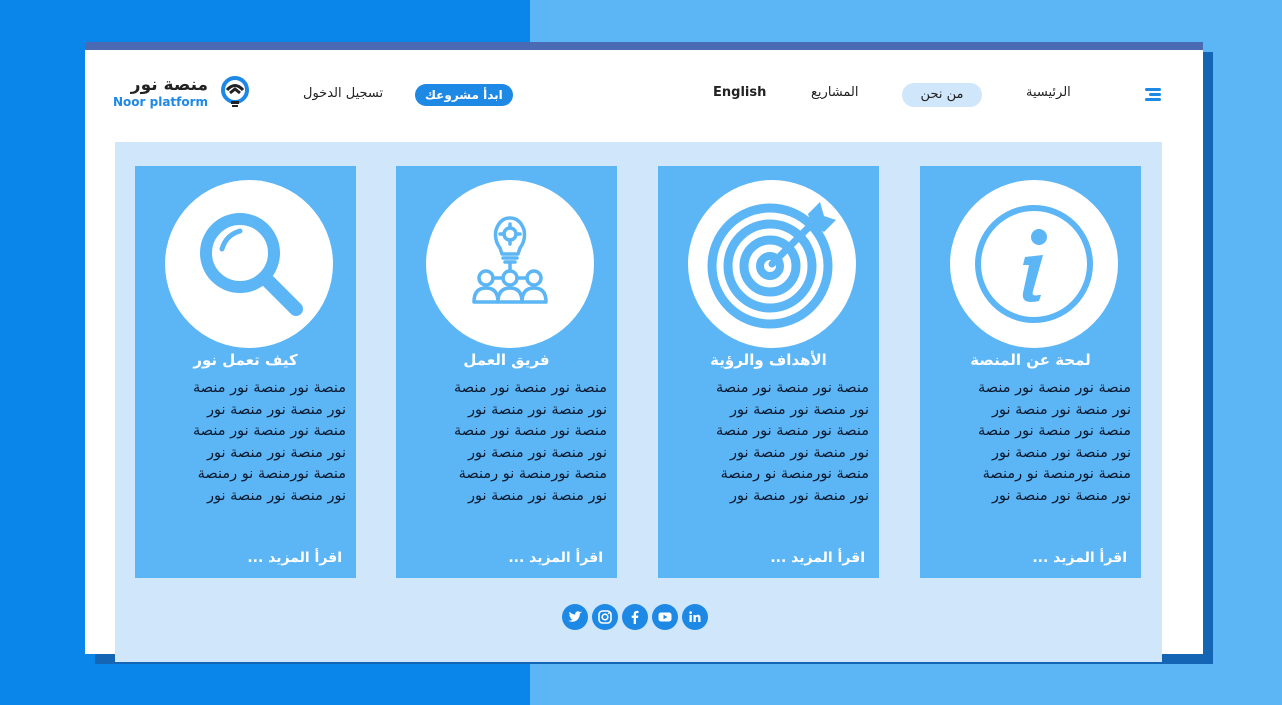 The height and width of the screenshot is (705, 1282). I want to click on logo-text: منصة نور Noor platform, so click(161, 91).